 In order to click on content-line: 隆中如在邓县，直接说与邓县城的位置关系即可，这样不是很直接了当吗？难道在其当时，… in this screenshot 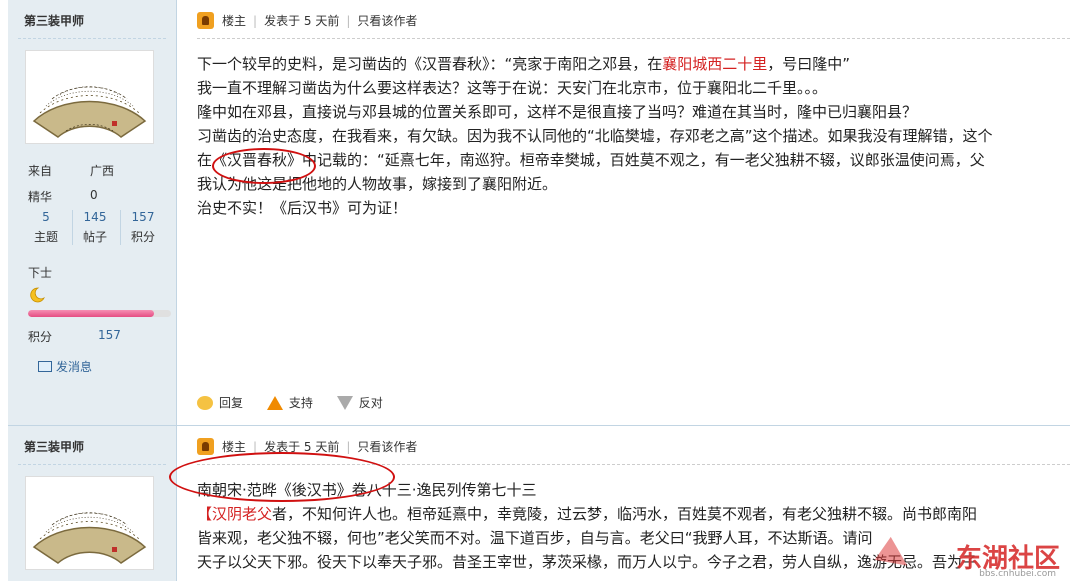, I will do `click(557, 112)`.